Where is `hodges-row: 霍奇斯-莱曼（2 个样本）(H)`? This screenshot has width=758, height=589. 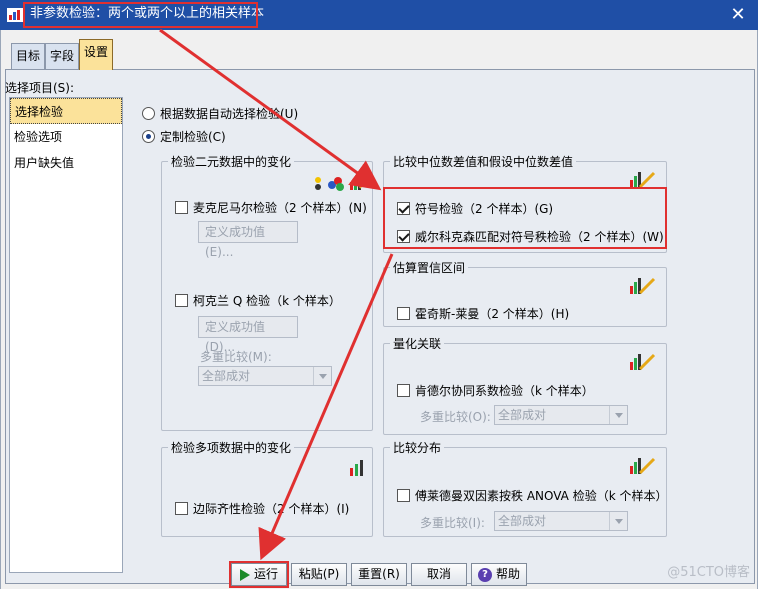
hodges-row: 霍奇斯-莱曼（2 个样本）(H) is located at coordinates (483, 313).